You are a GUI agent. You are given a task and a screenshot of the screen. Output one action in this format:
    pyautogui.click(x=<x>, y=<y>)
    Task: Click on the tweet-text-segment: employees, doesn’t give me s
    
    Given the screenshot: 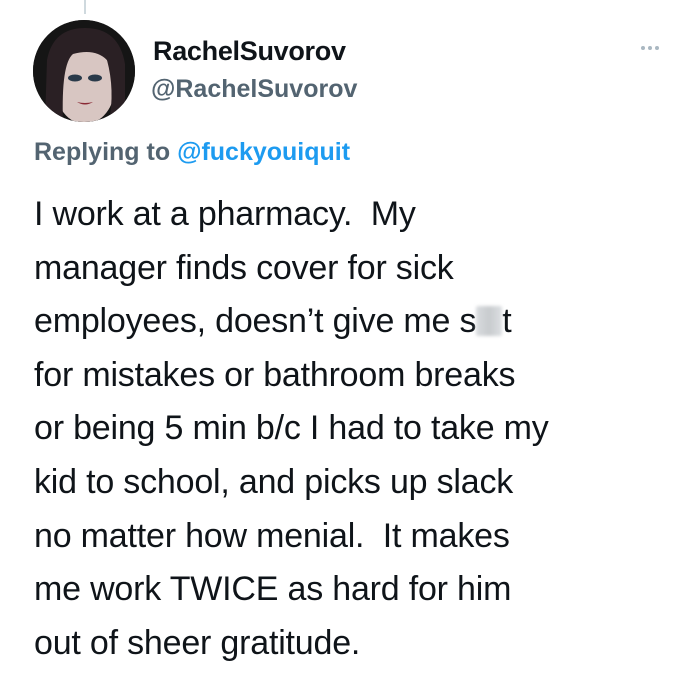 What is the action you would take?
    pyautogui.click(x=255, y=321)
    